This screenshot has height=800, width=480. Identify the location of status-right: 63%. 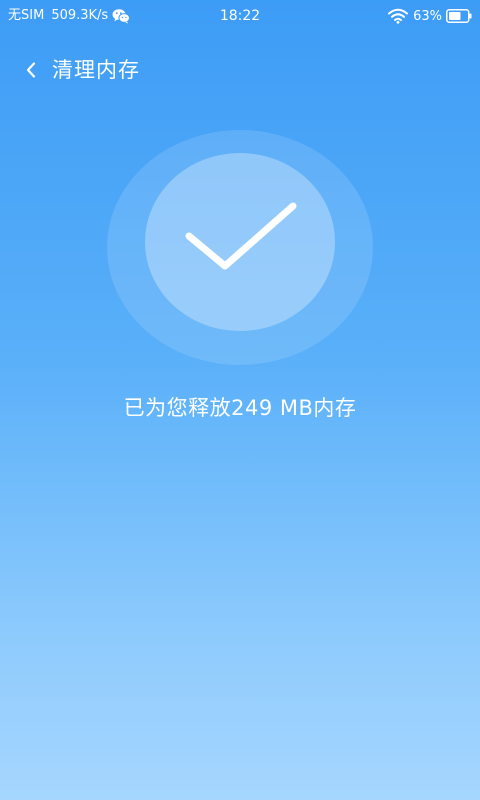
(430, 16).